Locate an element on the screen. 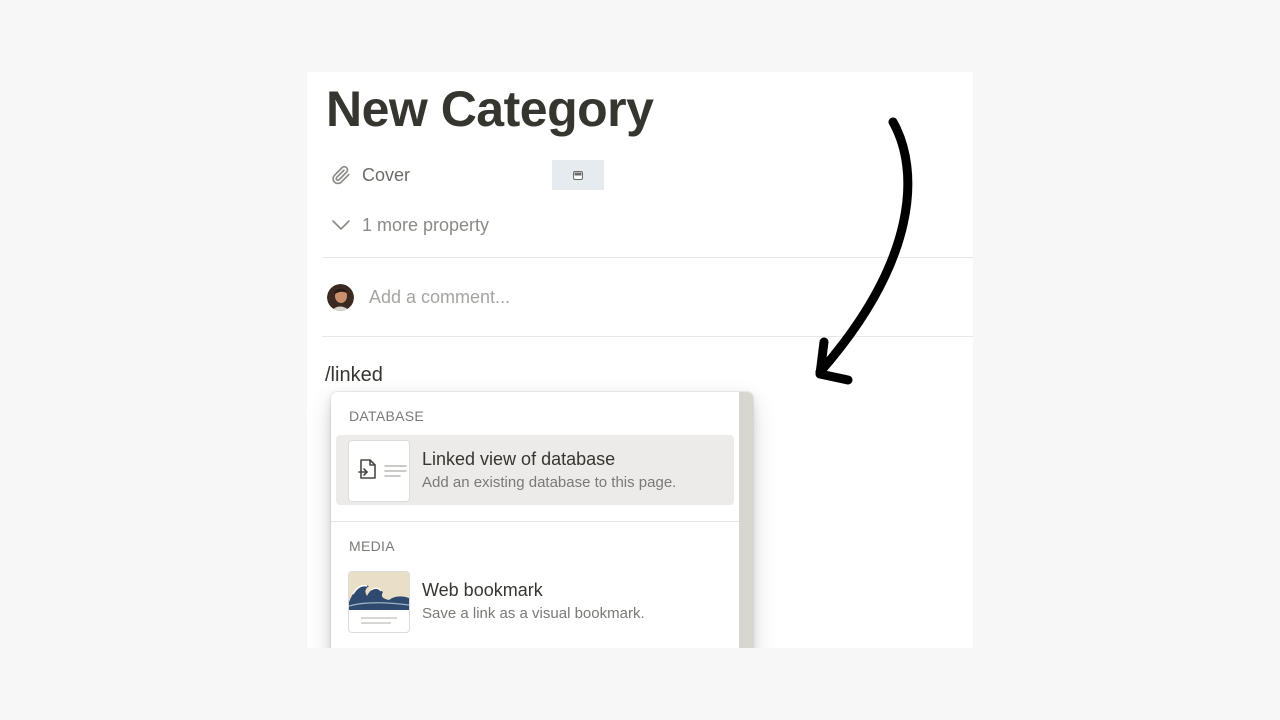  chevron-down-icon is located at coordinates (341, 225).